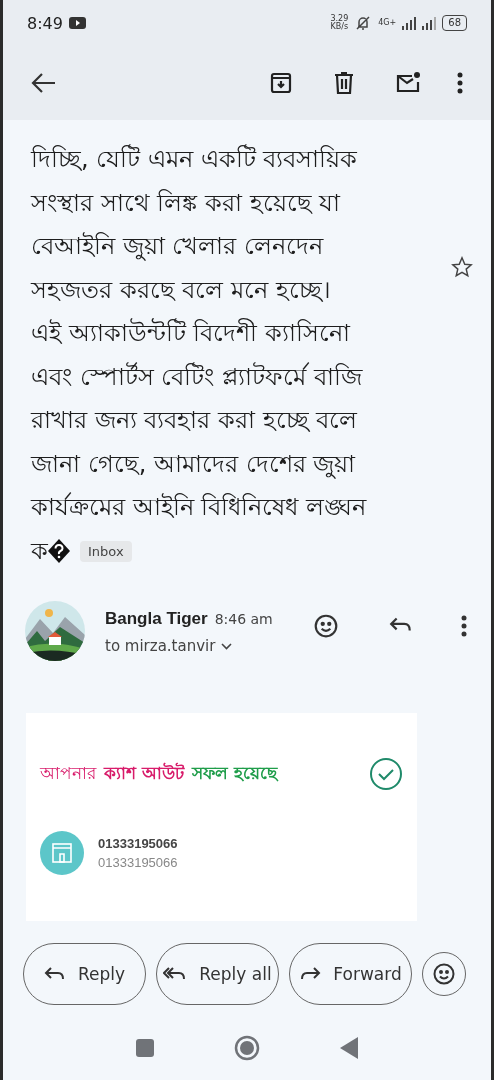 The image size is (494, 1080). I want to click on video-icon, so click(77, 23).